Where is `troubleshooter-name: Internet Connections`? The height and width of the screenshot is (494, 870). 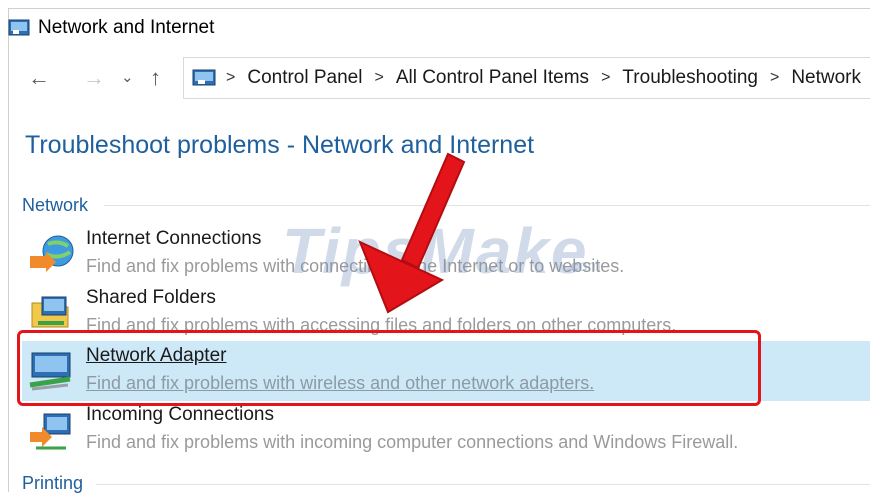 troubleshooter-name: Internet Connections is located at coordinates (173, 239).